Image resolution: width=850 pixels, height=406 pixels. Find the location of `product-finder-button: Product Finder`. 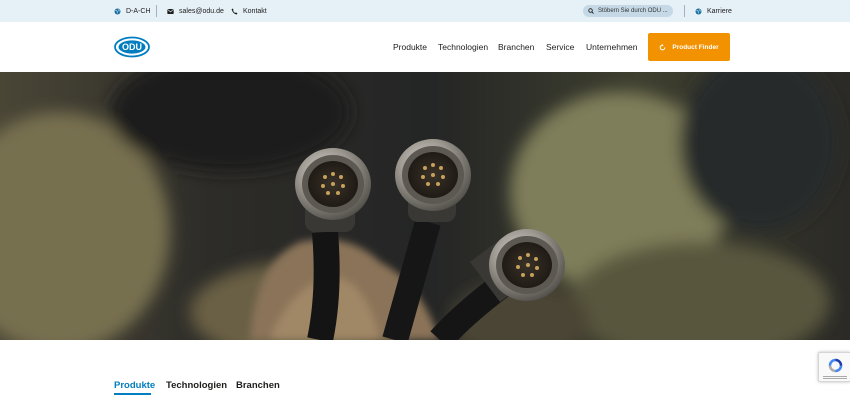

product-finder-button: Product Finder is located at coordinates (689, 47).